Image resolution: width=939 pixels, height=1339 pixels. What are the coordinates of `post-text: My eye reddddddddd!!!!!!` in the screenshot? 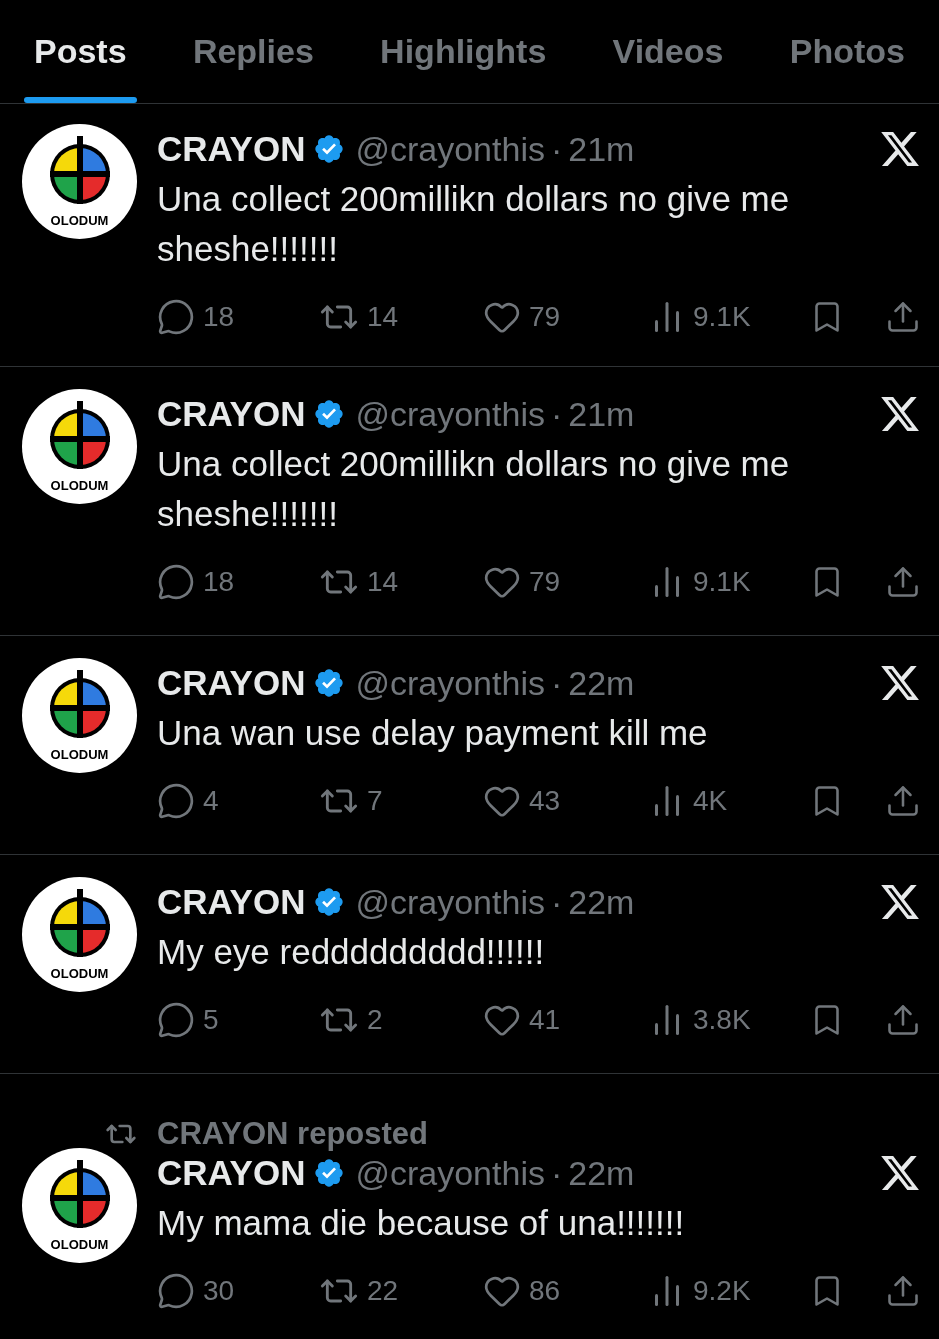 It's located at (351, 952).